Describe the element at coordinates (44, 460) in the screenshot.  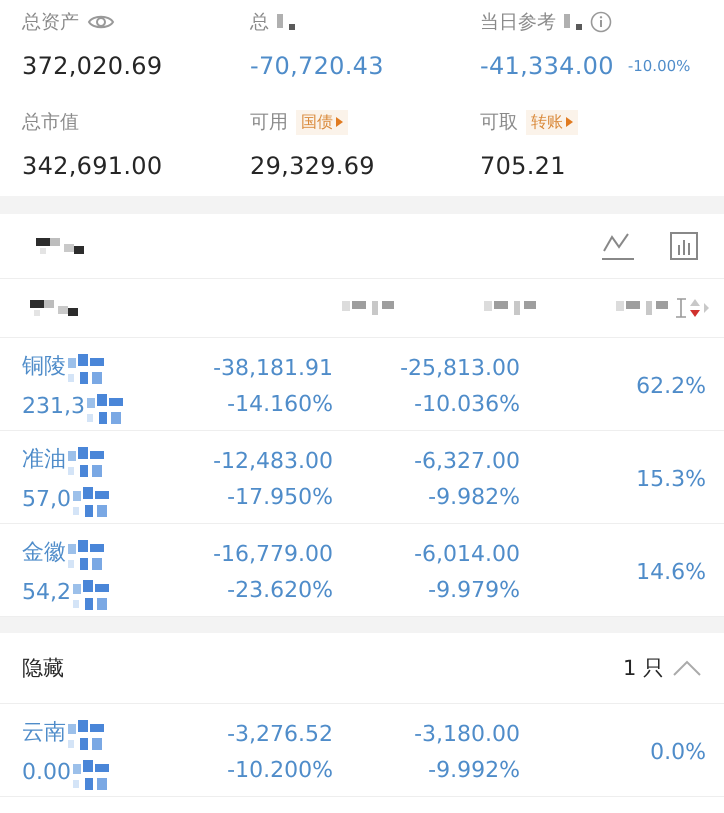
I see `stock-name: 准油` at that location.